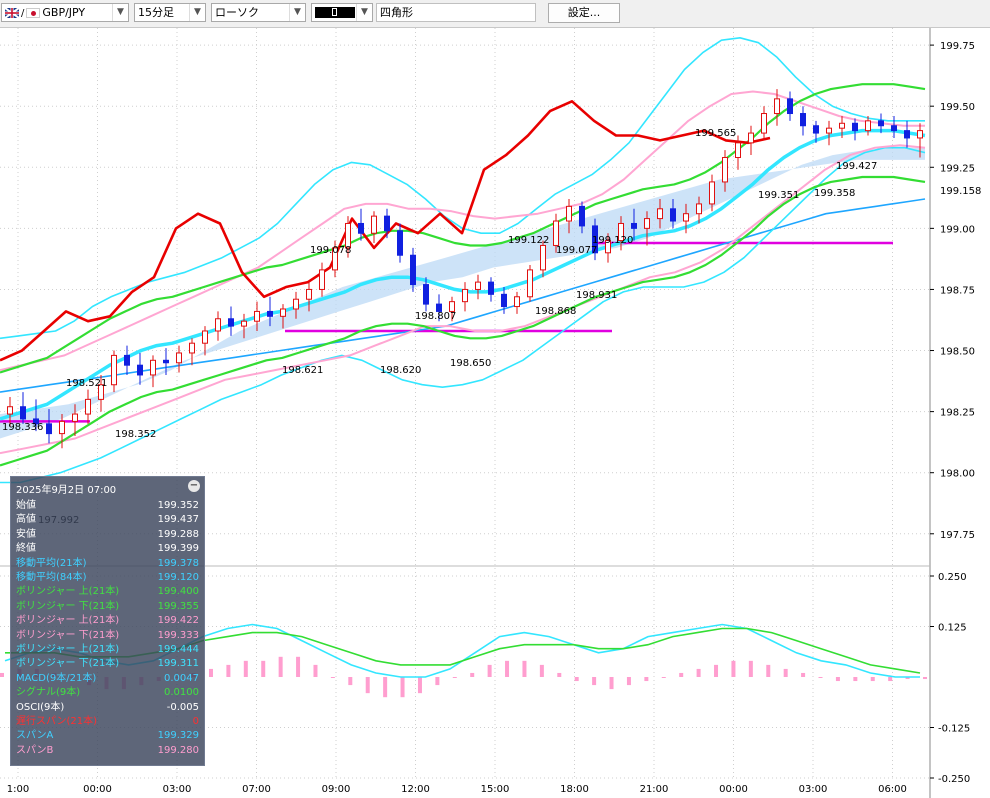 The image size is (990, 798). Describe the element at coordinates (195, 721) in the screenshot. I see `data-window-value: 0` at that location.